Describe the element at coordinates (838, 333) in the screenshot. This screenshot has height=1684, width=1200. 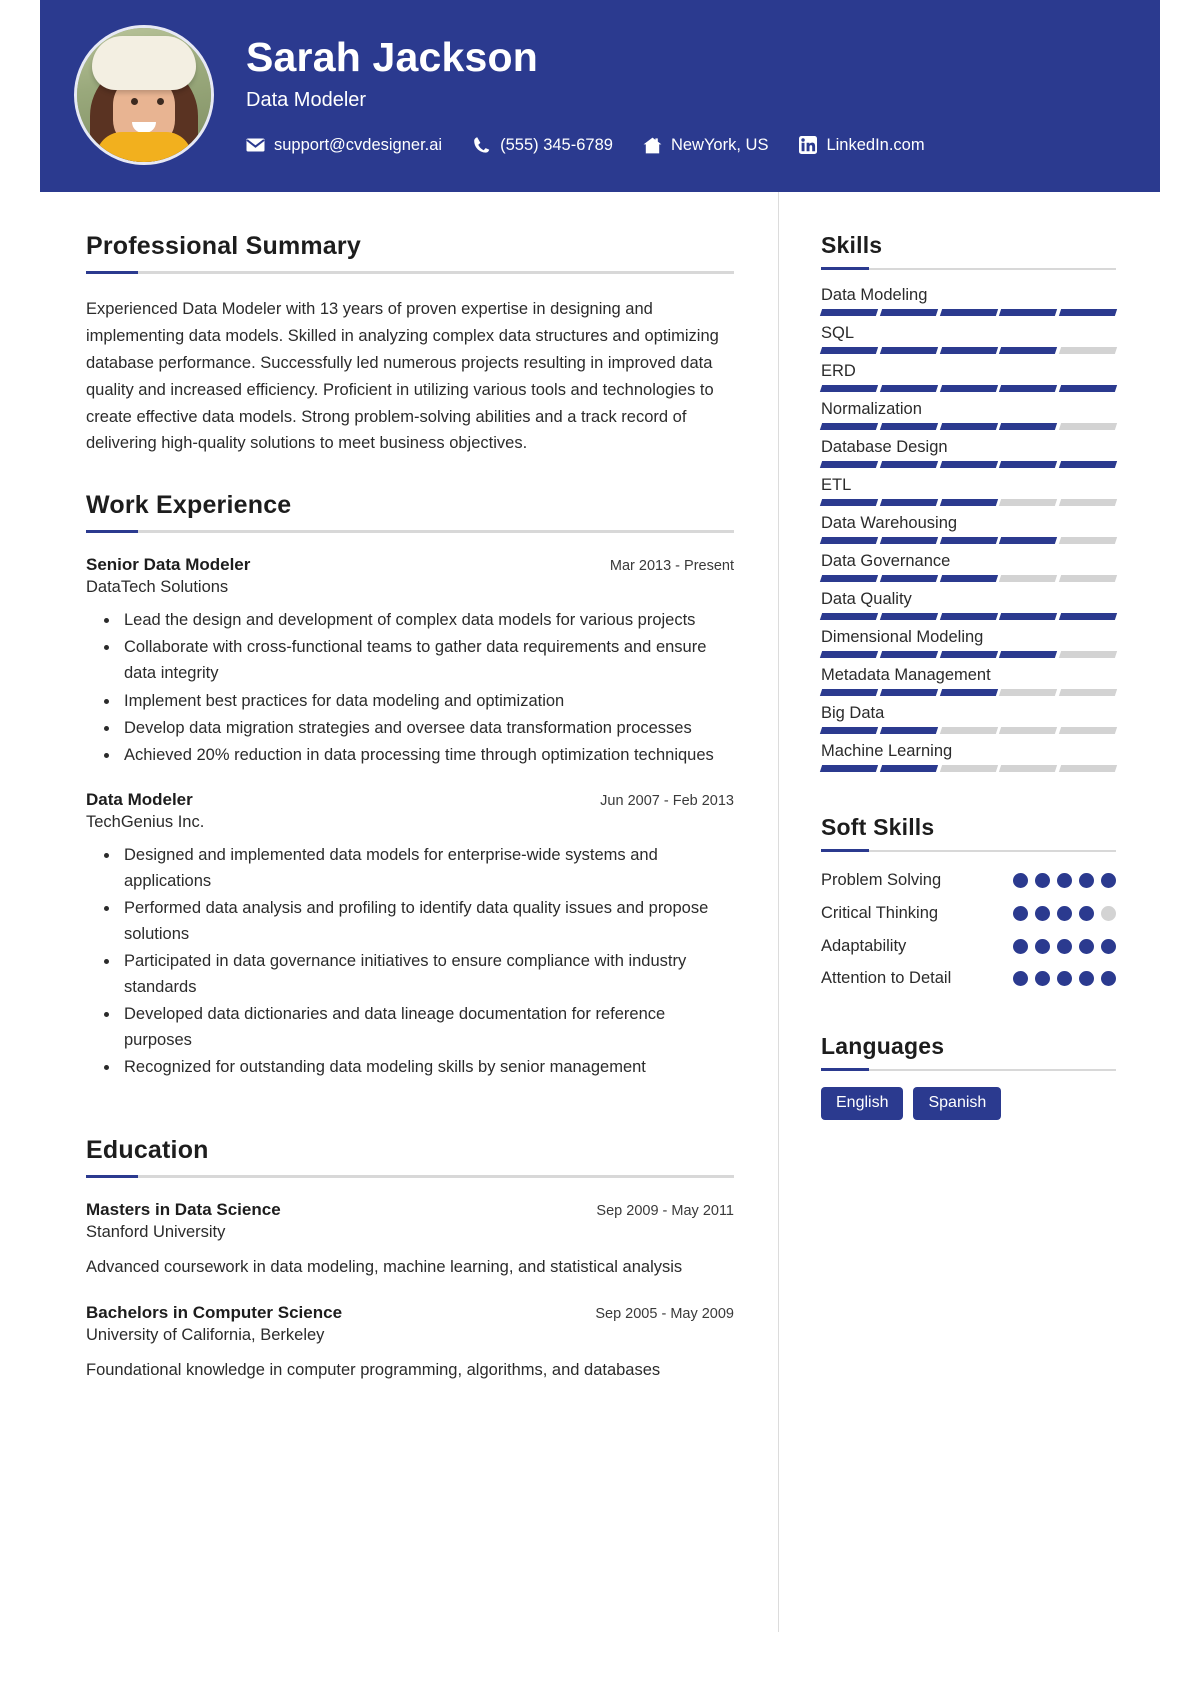
I see `skill-label: SQL` at that location.